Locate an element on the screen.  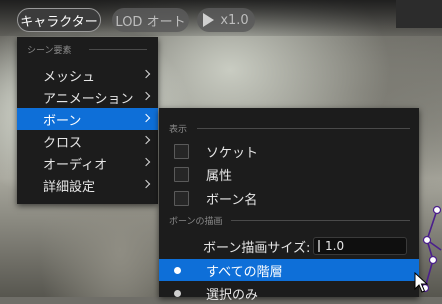
character-menu-button: キャラクター is located at coordinates (59, 20).